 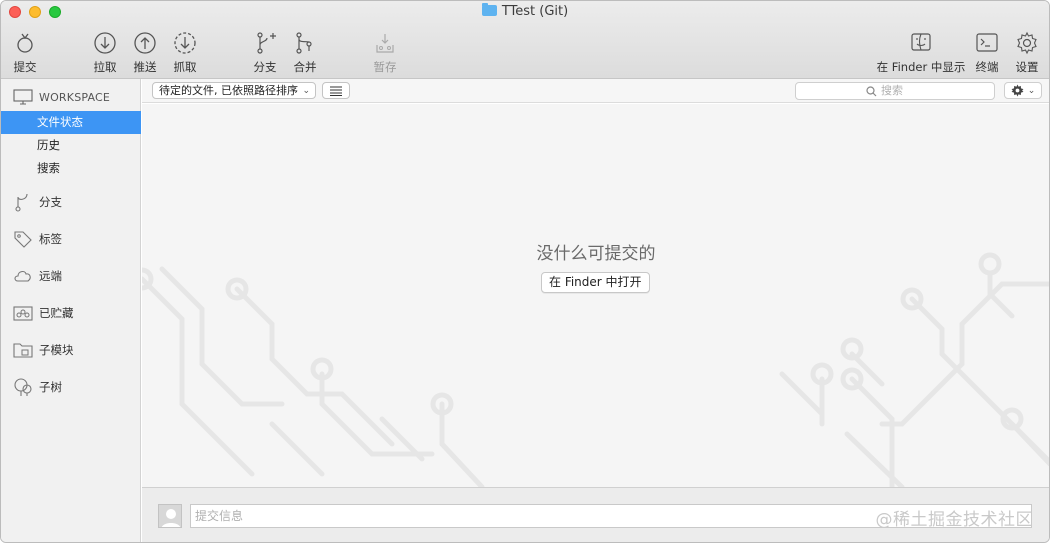 What do you see at coordinates (219, 516) in the screenshot?
I see `commit-message-placeholder: 提交信息` at bounding box center [219, 516].